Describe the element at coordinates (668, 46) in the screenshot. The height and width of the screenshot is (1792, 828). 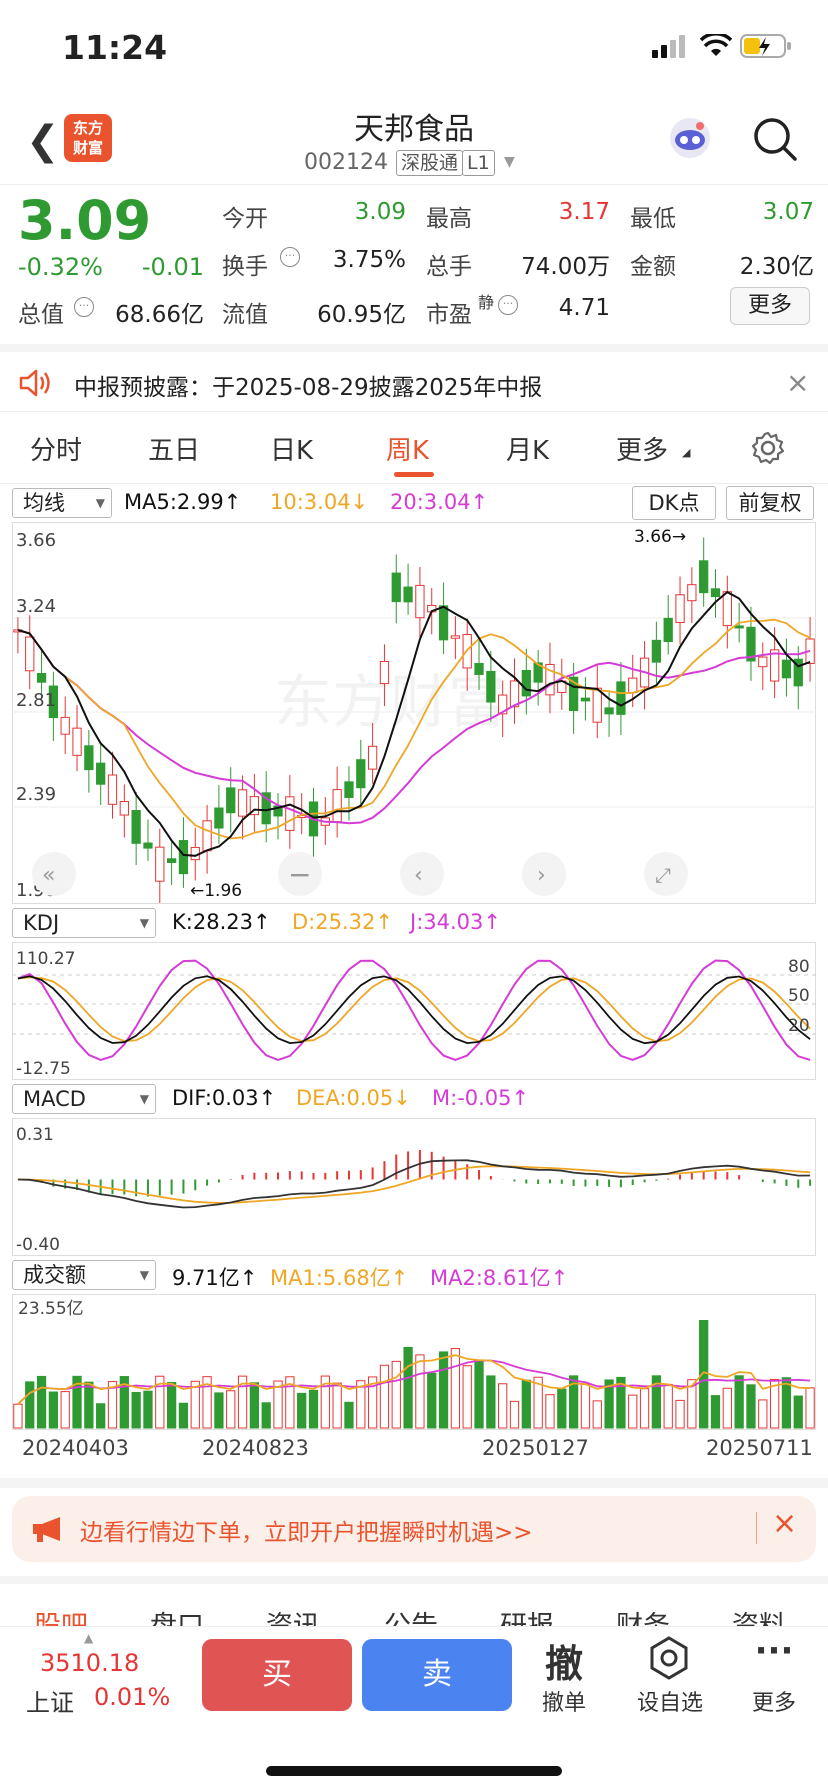
I see `signal-icon` at that location.